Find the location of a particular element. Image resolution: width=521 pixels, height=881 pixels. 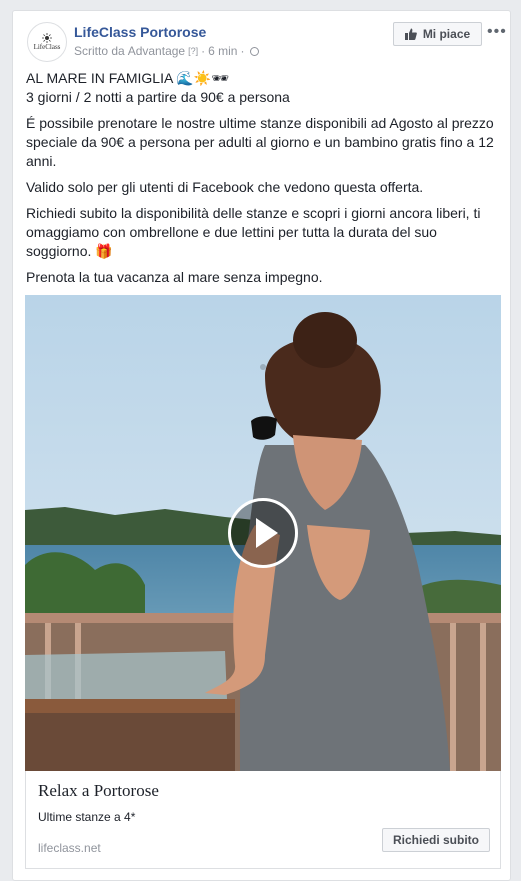

like-label: Mi piace is located at coordinates (446, 34).